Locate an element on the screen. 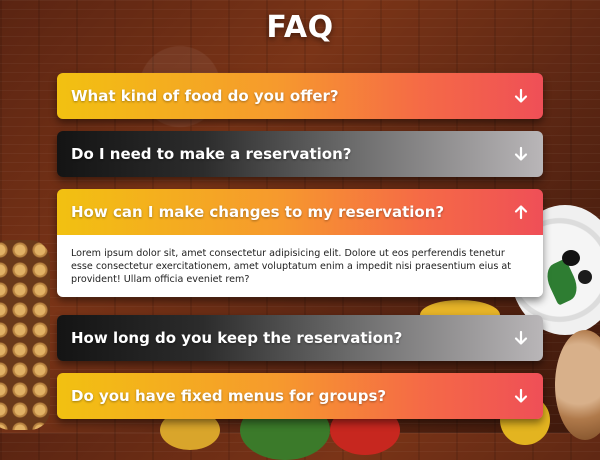 The height and width of the screenshot is (460, 600). faq-question-text: Do I need to make a reservation? is located at coordinates (211, 154).